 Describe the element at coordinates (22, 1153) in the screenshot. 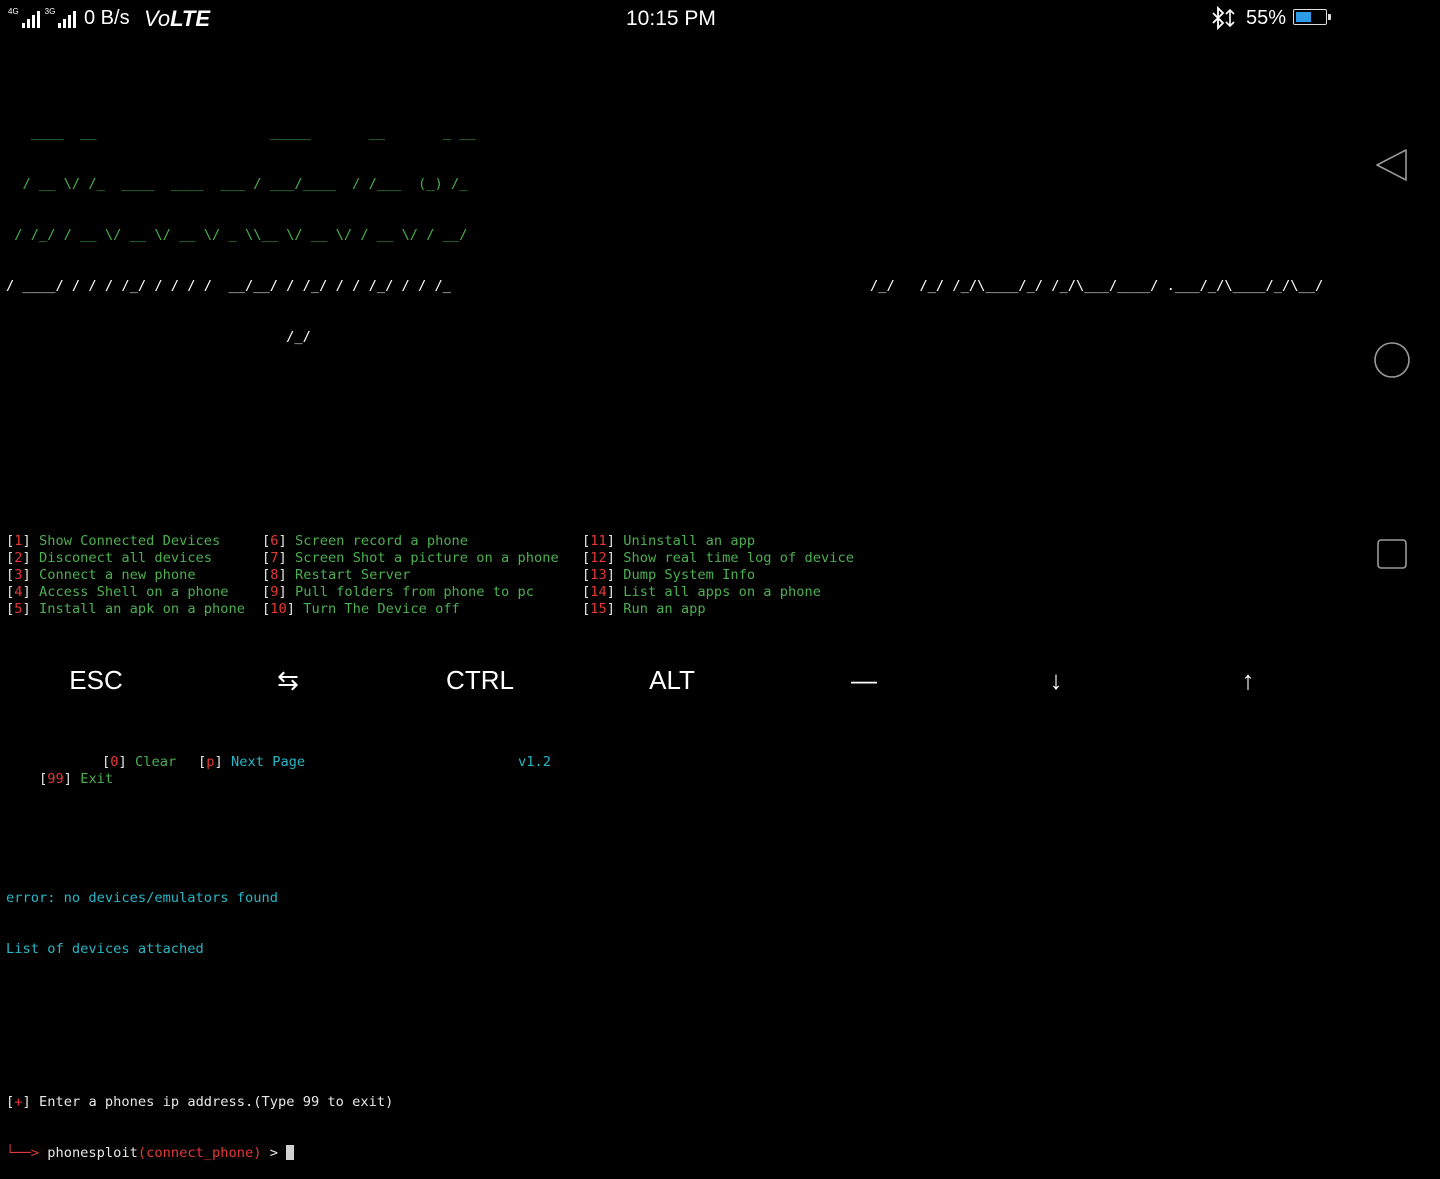

I see `prompt-arrow: └──>` at that location.